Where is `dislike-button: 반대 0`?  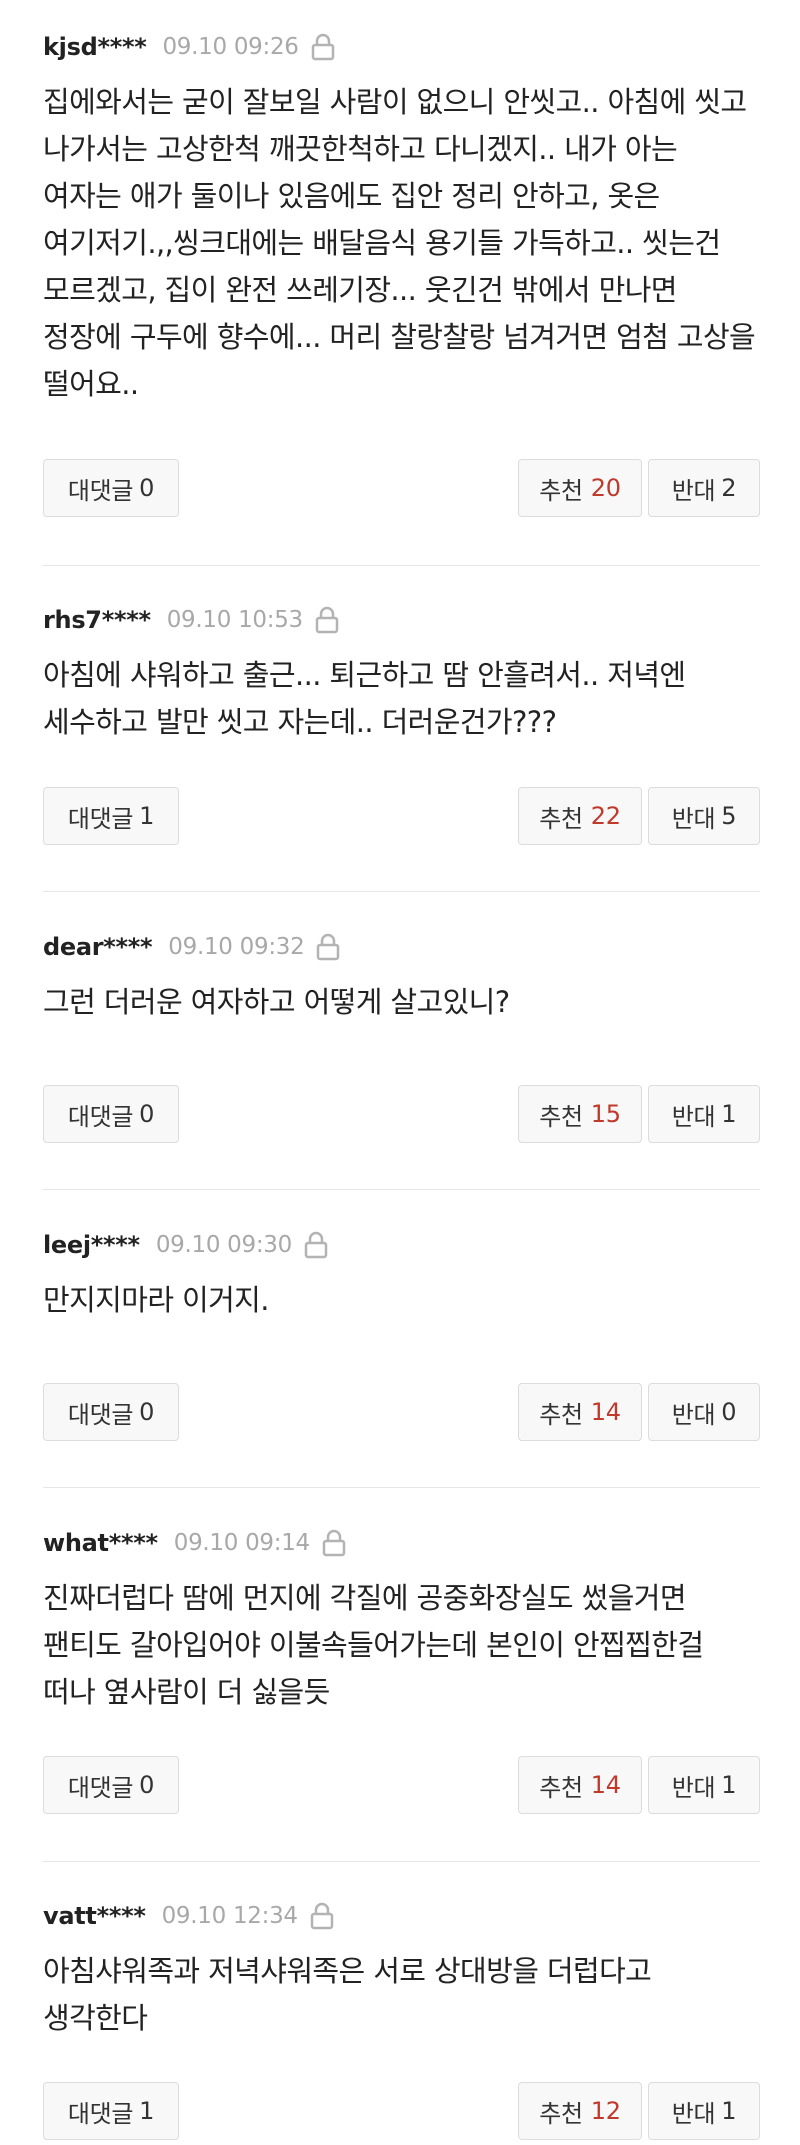 dislike-button: 반대 0 is located at coordinates (704, 1412).